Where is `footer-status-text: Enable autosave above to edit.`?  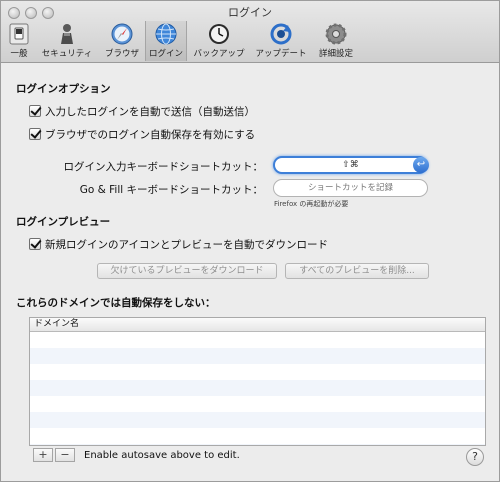 footer-status-text: Enable autosave above to edit. is located at coordinates (162, 455).